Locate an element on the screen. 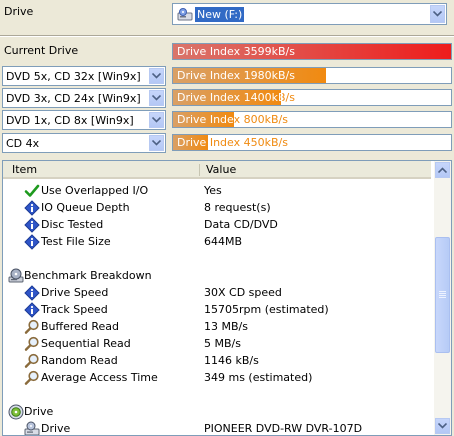 This screenshot has width=454, height=436. separator is located at coordinates (227, 36).